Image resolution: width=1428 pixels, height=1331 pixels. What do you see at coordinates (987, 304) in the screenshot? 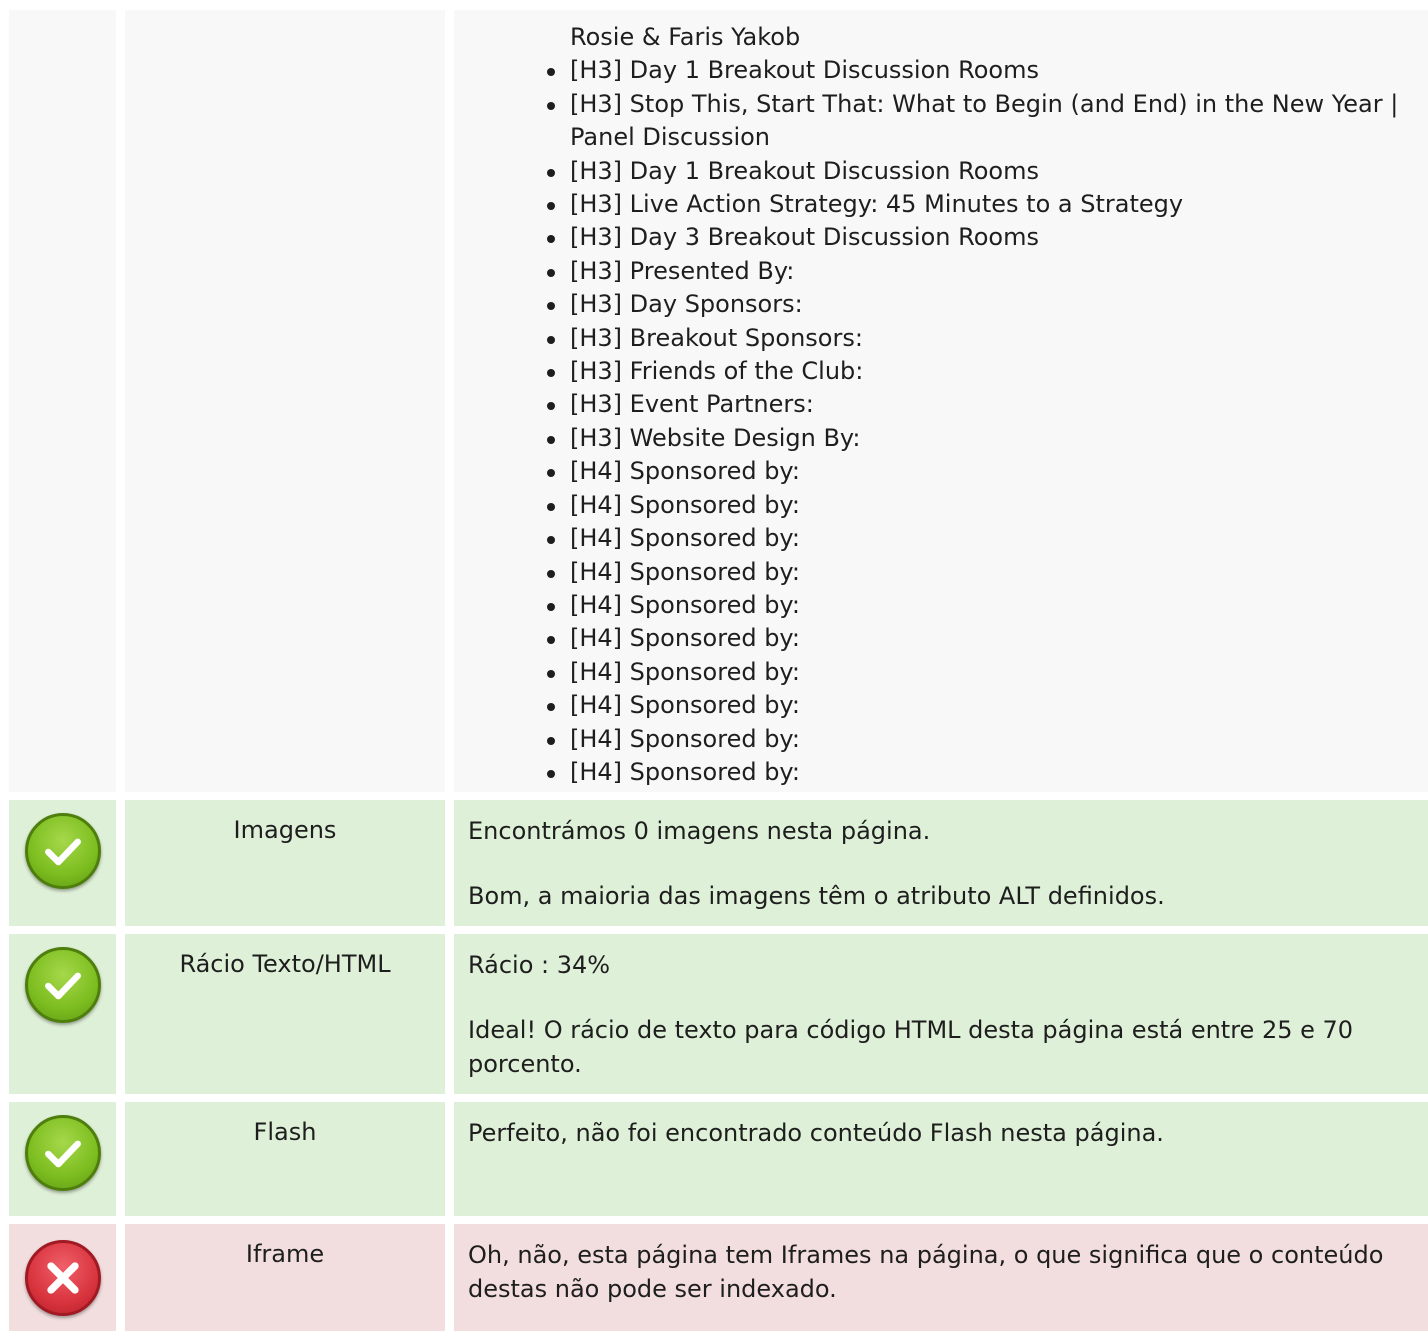
I see `headings-list-item: [H3] Day Sponsors:` at bounding box center [987, 304].